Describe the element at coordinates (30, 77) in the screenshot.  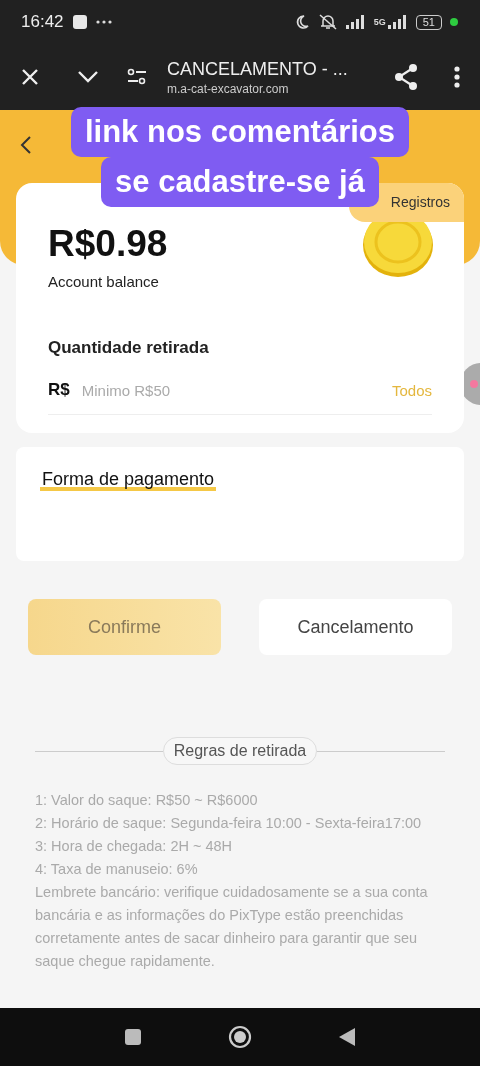
I see `close-icon` at that location.